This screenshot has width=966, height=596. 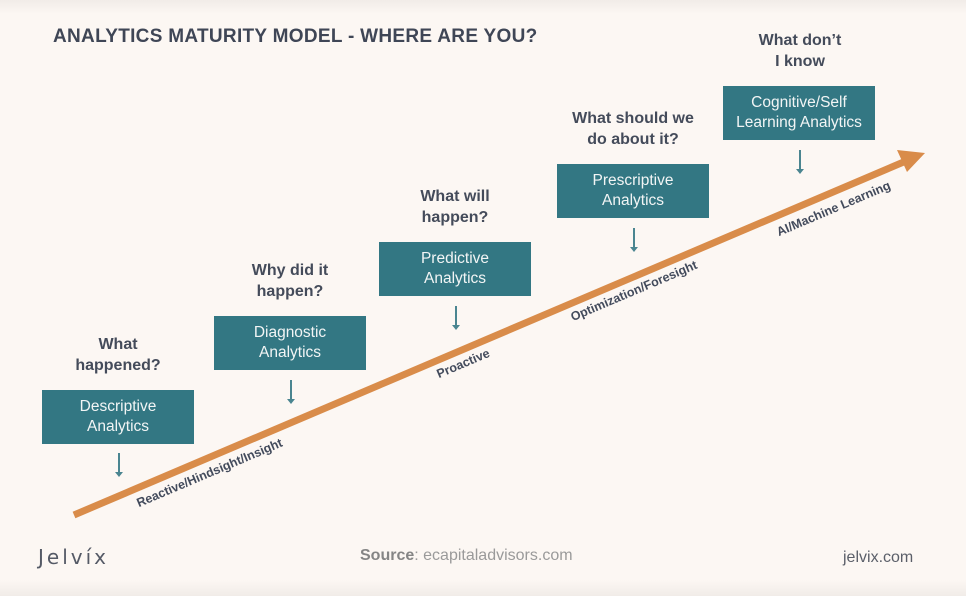 I want to click on question-line: do about it?, so click(x=633, y=139).